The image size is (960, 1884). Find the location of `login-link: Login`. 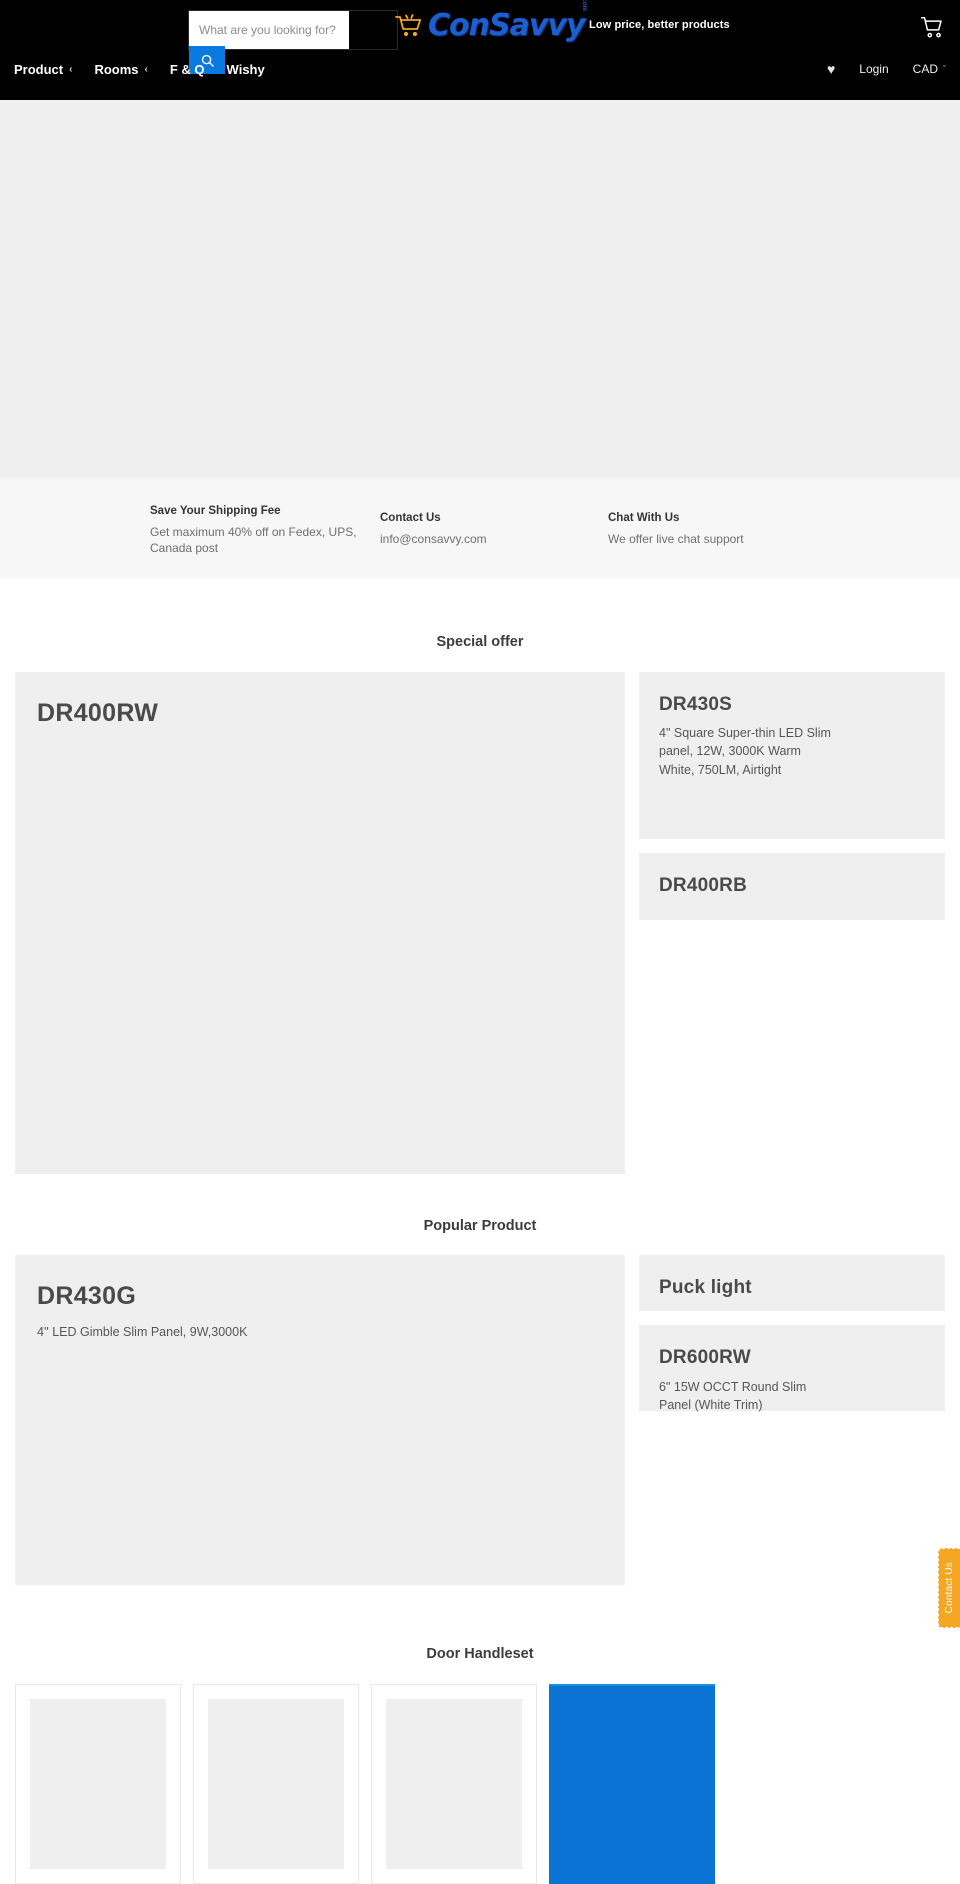

login-link: Login is located at coordinates (873, 69).